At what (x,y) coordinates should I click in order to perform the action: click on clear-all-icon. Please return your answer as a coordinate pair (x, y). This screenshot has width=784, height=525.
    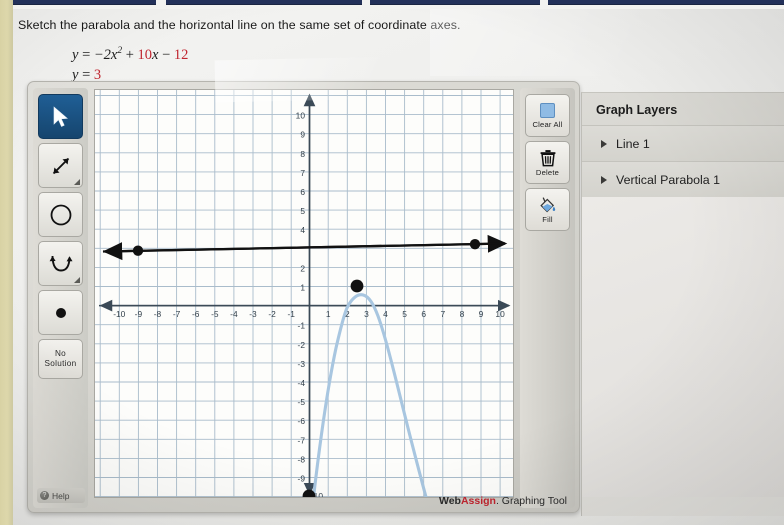
    Looking at the image, I should click on (547, 110).